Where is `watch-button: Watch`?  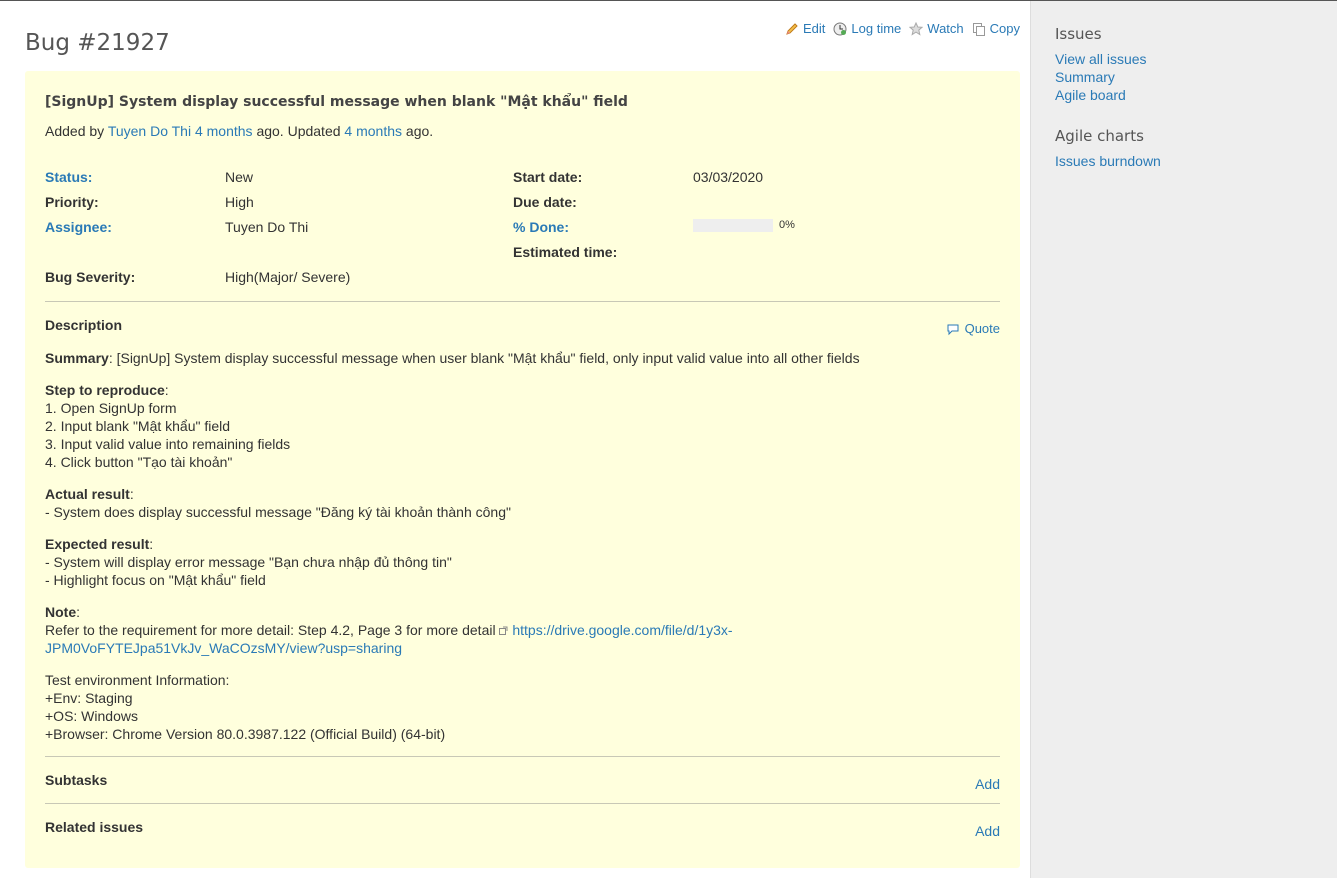 watch-button: Watch is located at coordinates (936, 28).